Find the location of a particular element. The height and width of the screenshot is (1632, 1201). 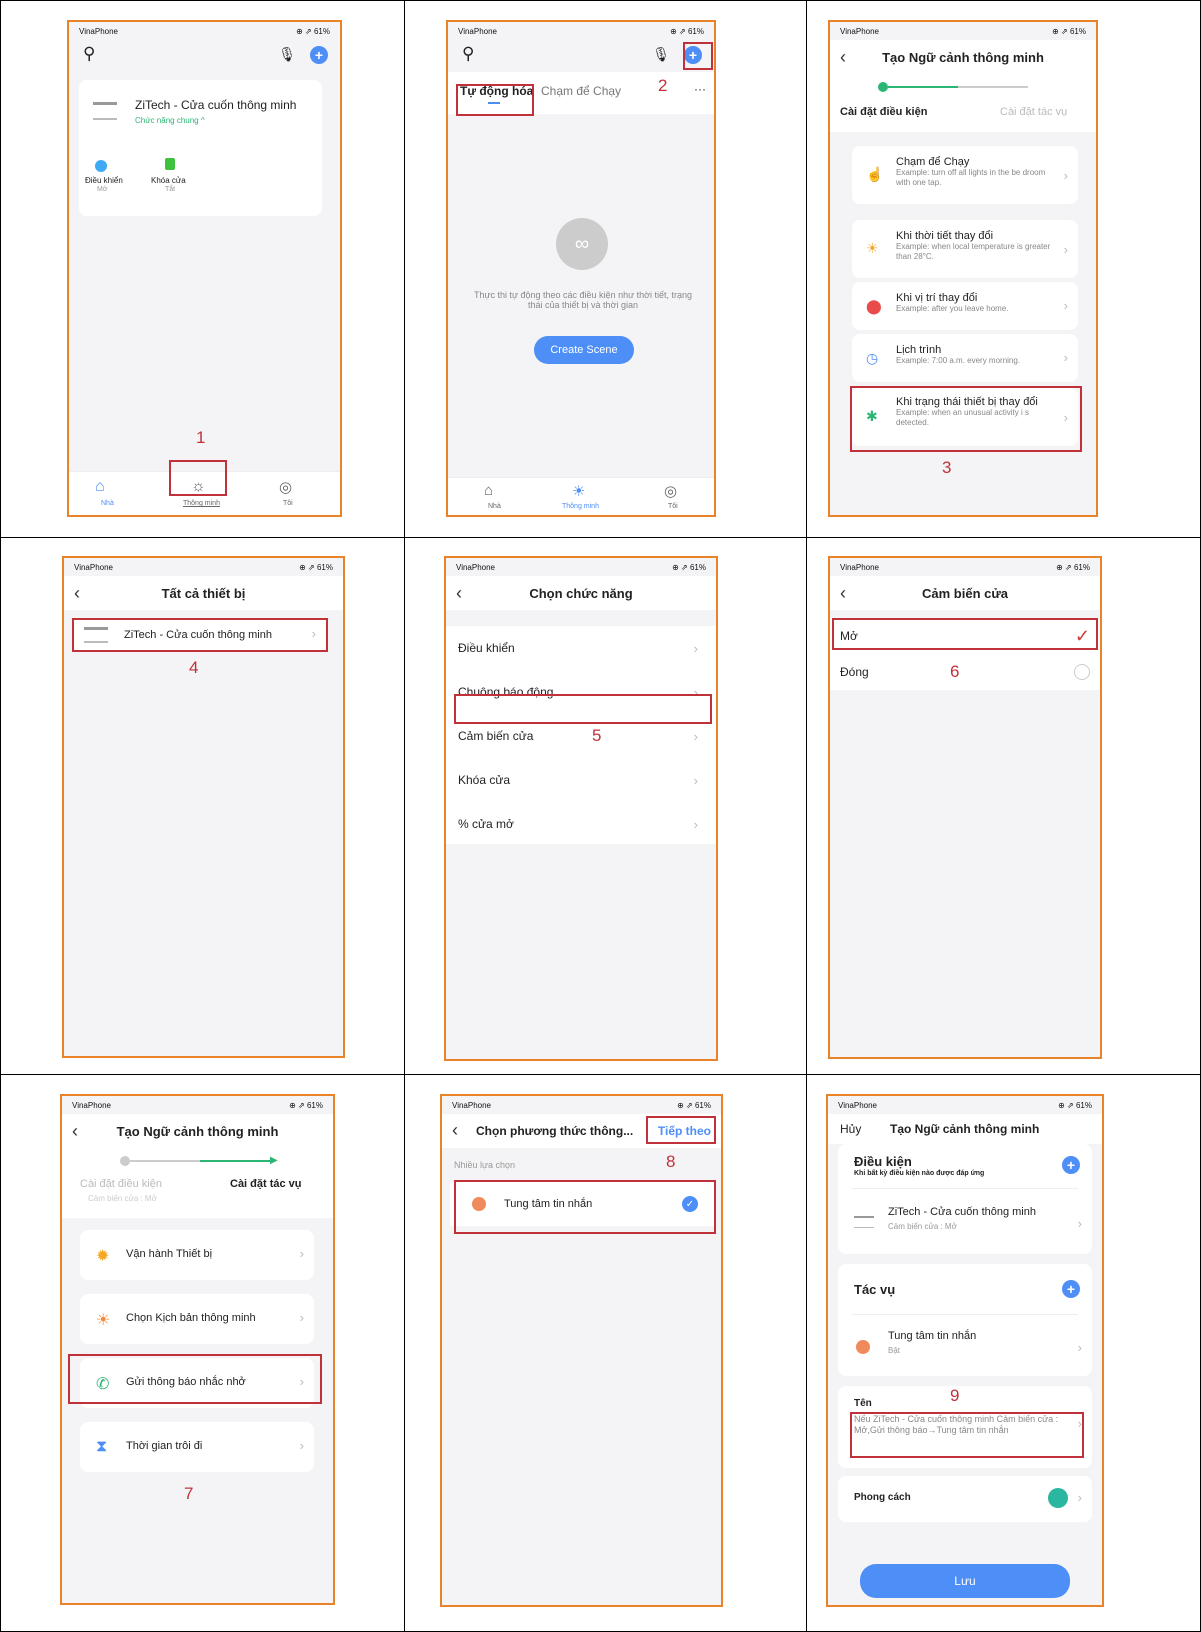

stepper: Cài đặt điều kiện Cài đặt tác vụ is located at coordinates (963, 103).